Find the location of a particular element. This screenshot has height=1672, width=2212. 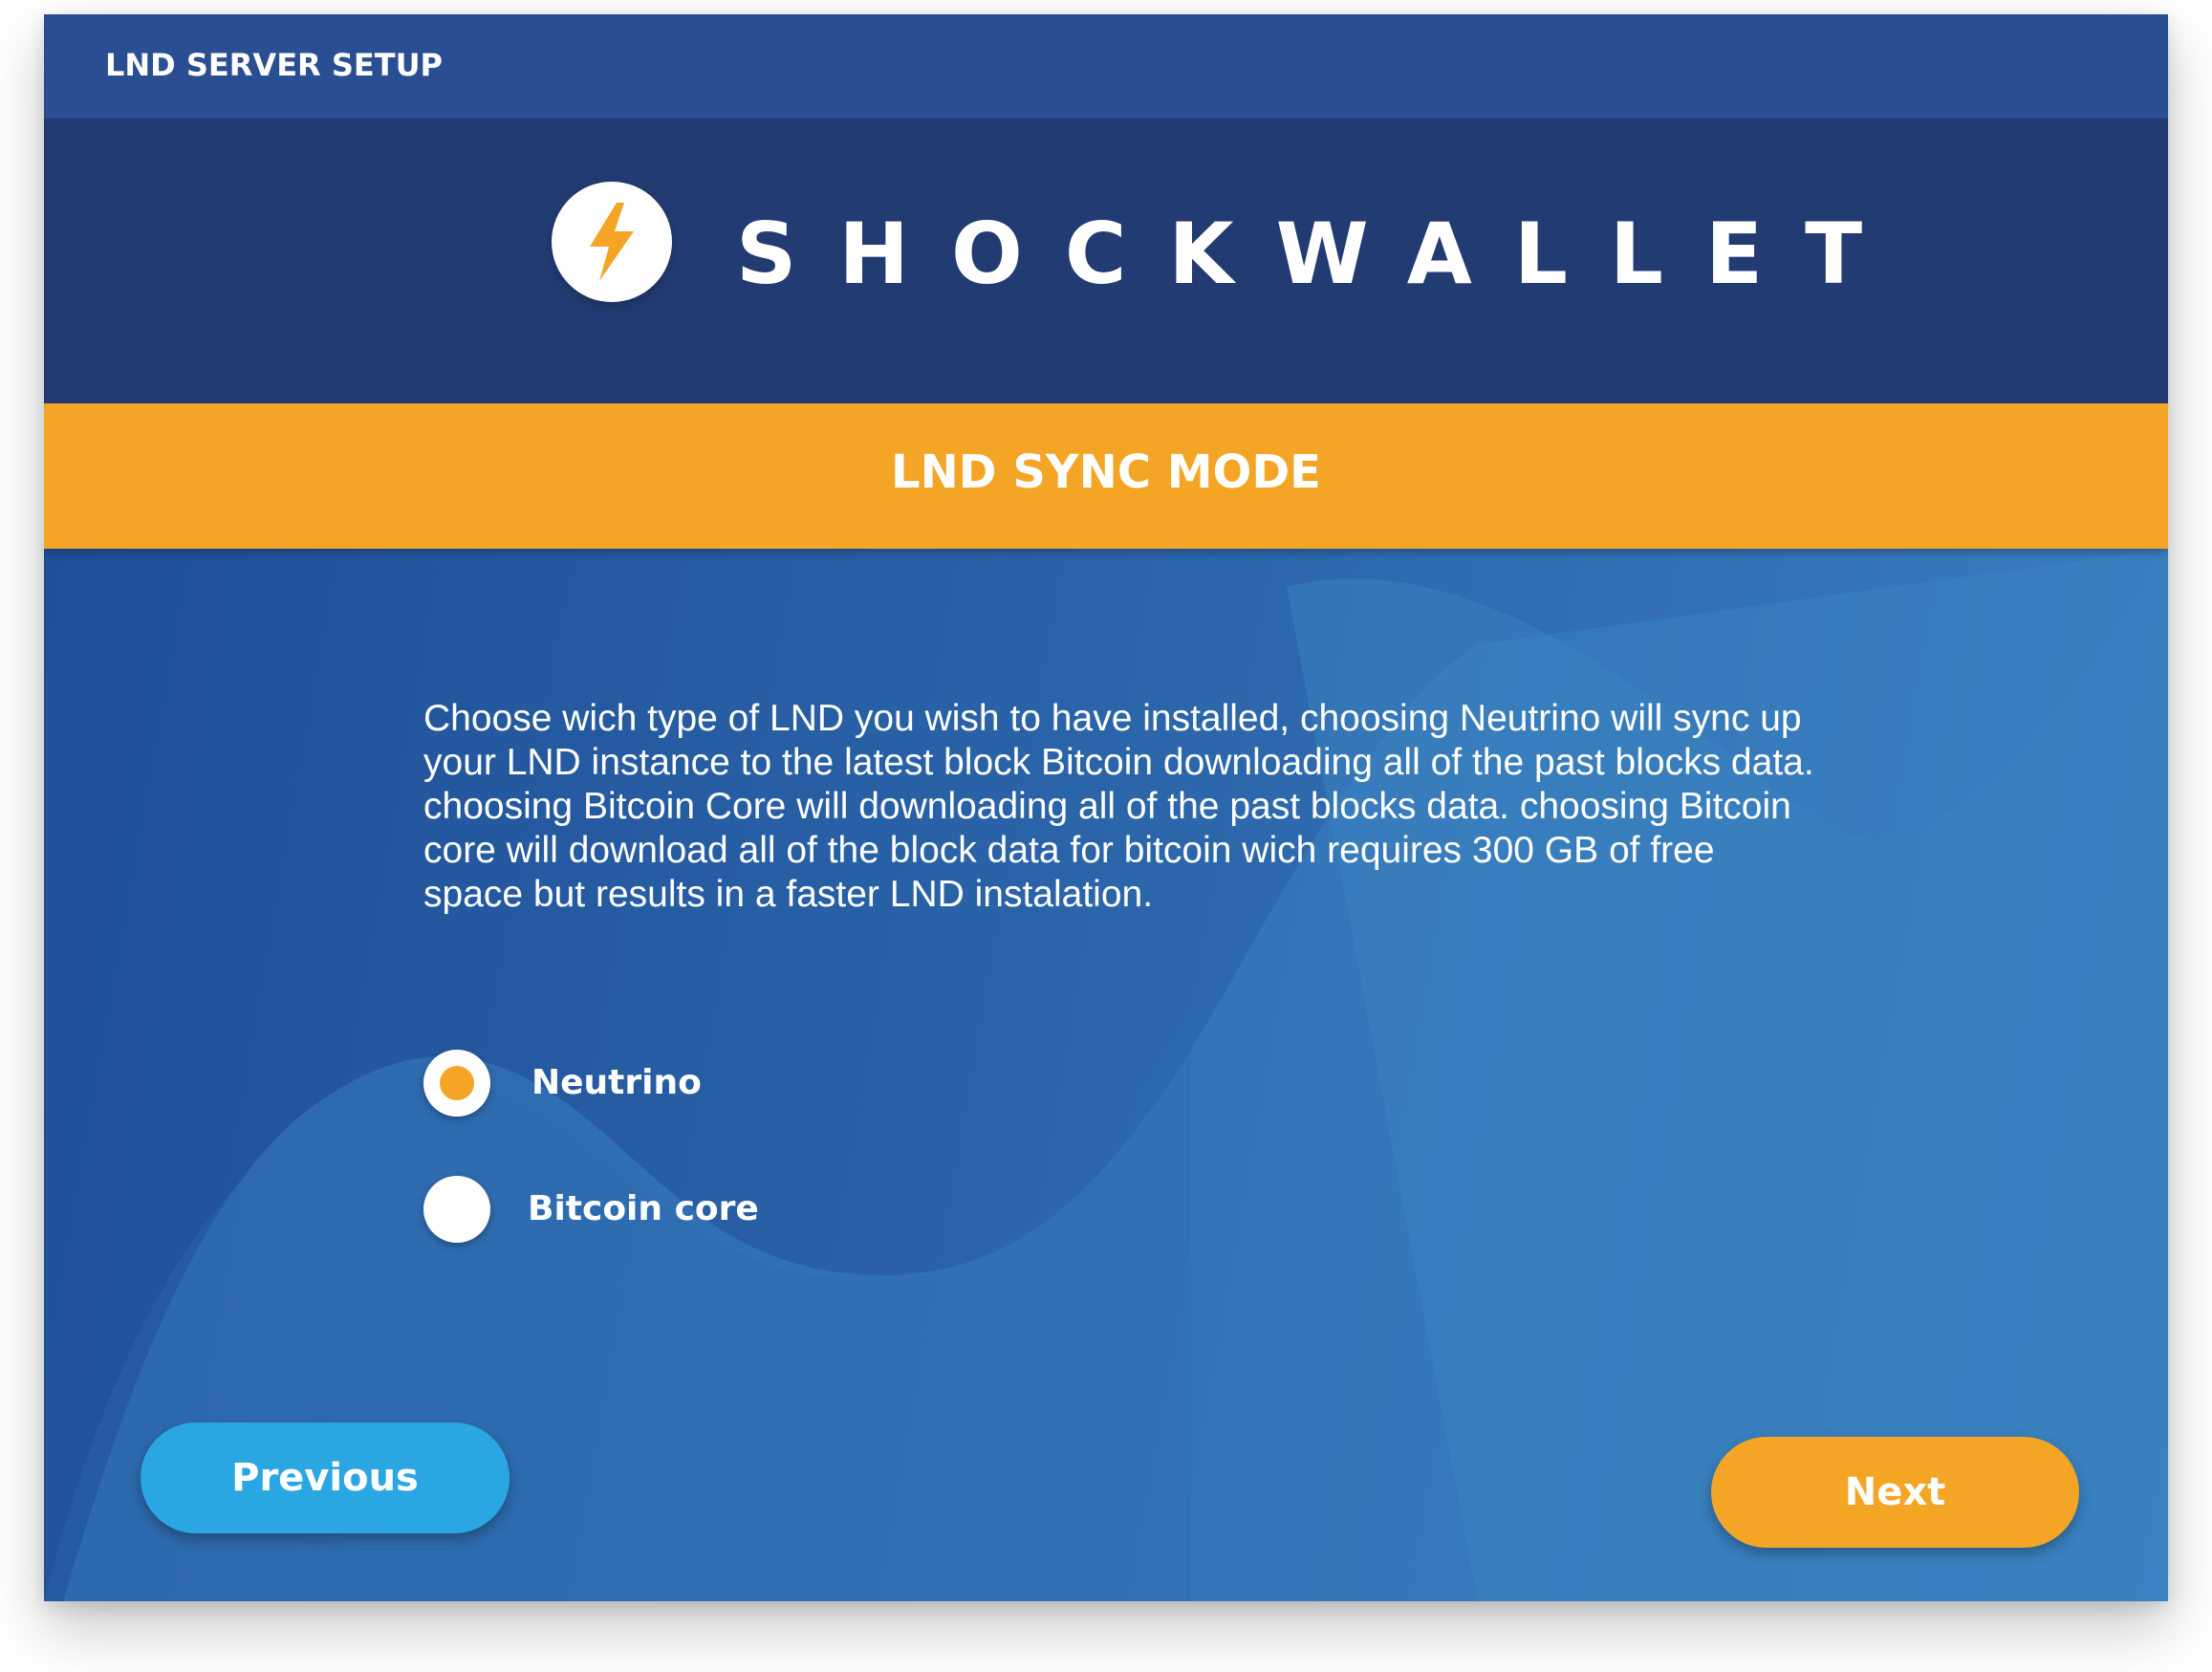

window-title: LND SERVER SETUP is located at coordinates (274, 65).